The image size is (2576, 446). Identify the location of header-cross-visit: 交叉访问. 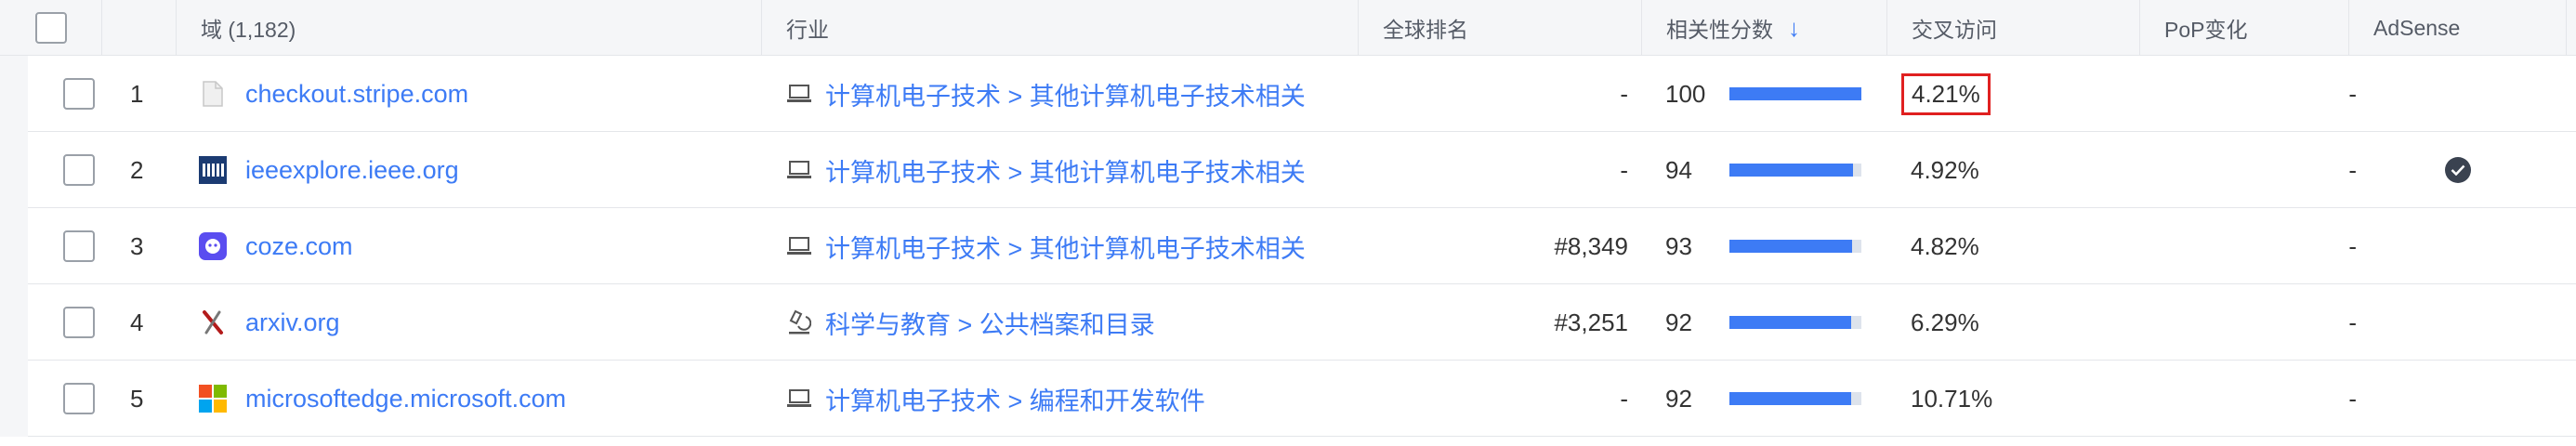
(2013, 28).